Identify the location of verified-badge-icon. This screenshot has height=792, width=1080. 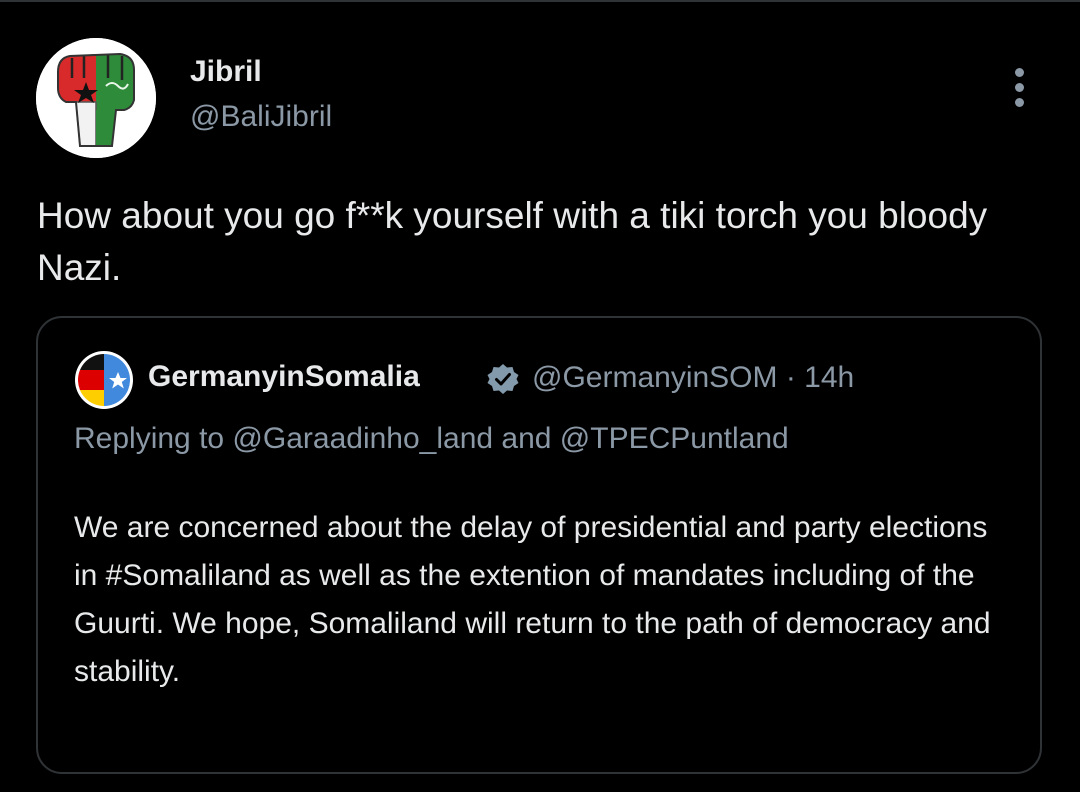
(503, 379).